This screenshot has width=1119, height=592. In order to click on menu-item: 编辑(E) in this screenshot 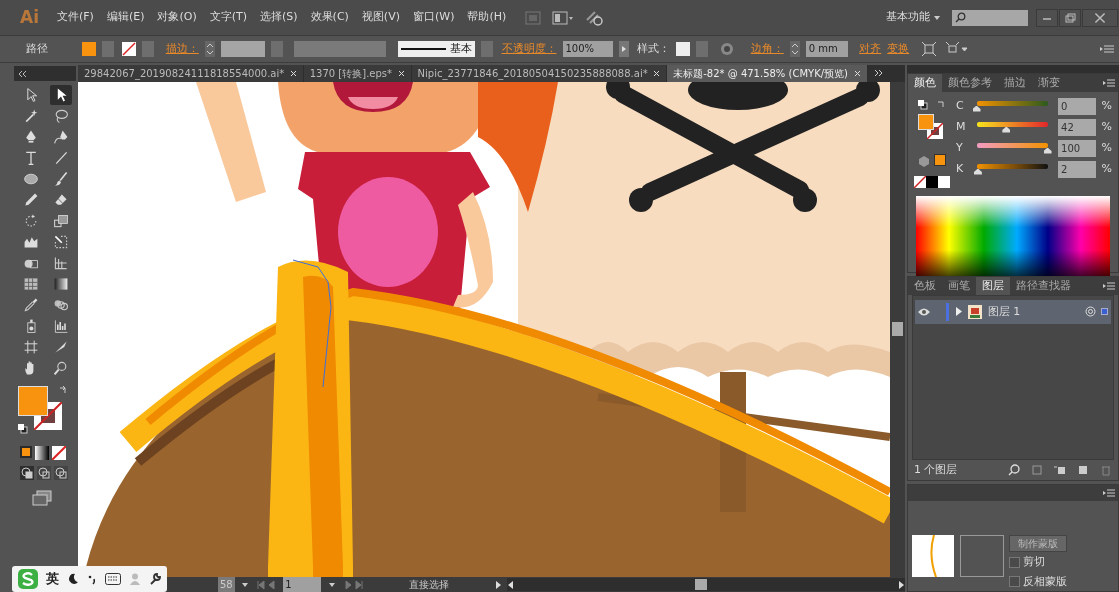, I will do `click(125, 17)`.